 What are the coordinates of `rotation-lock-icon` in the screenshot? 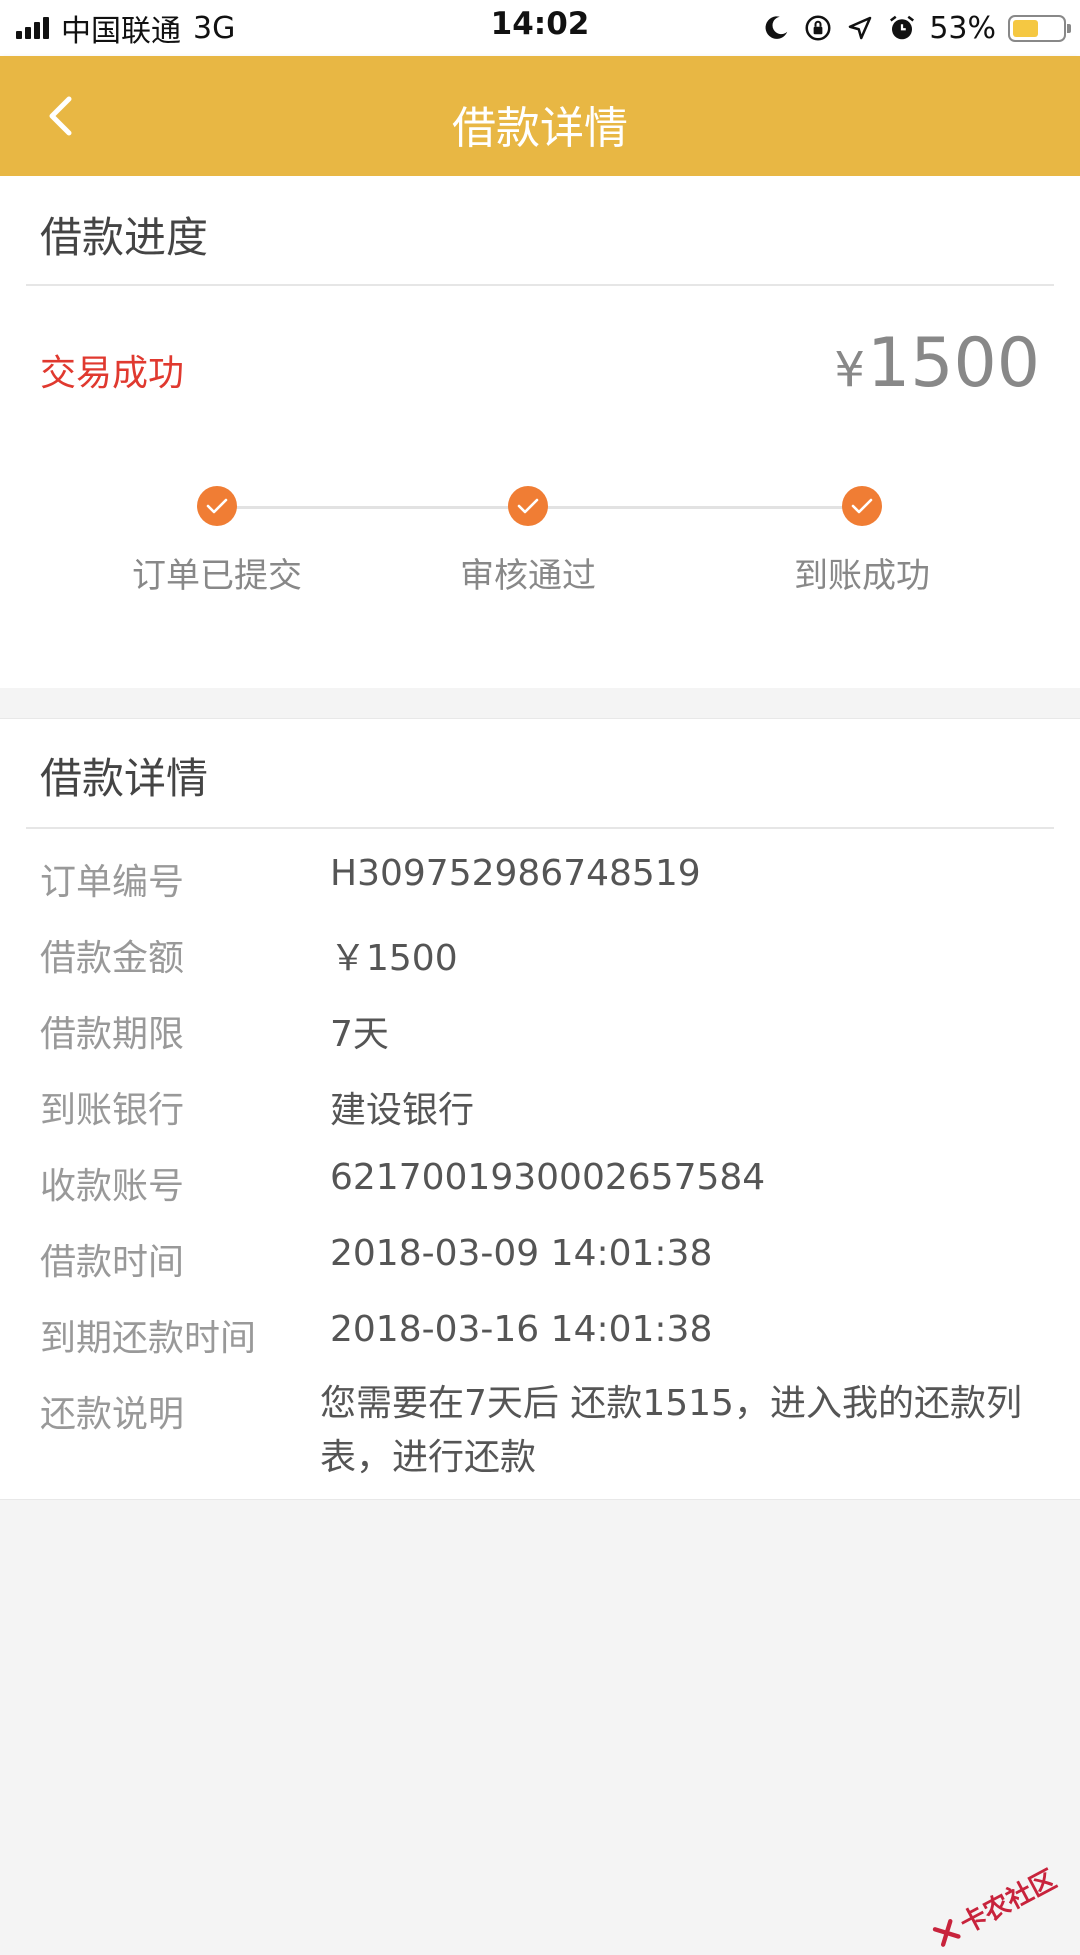 It's located at (818, 28).